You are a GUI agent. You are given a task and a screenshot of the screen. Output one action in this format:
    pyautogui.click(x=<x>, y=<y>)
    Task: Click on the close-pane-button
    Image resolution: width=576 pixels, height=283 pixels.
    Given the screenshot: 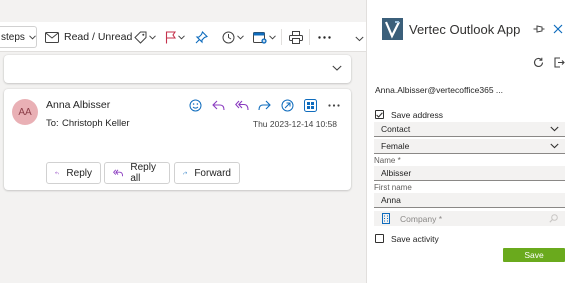 What is the action you would take?
    pyautogui.click(x=558, y=29)
    